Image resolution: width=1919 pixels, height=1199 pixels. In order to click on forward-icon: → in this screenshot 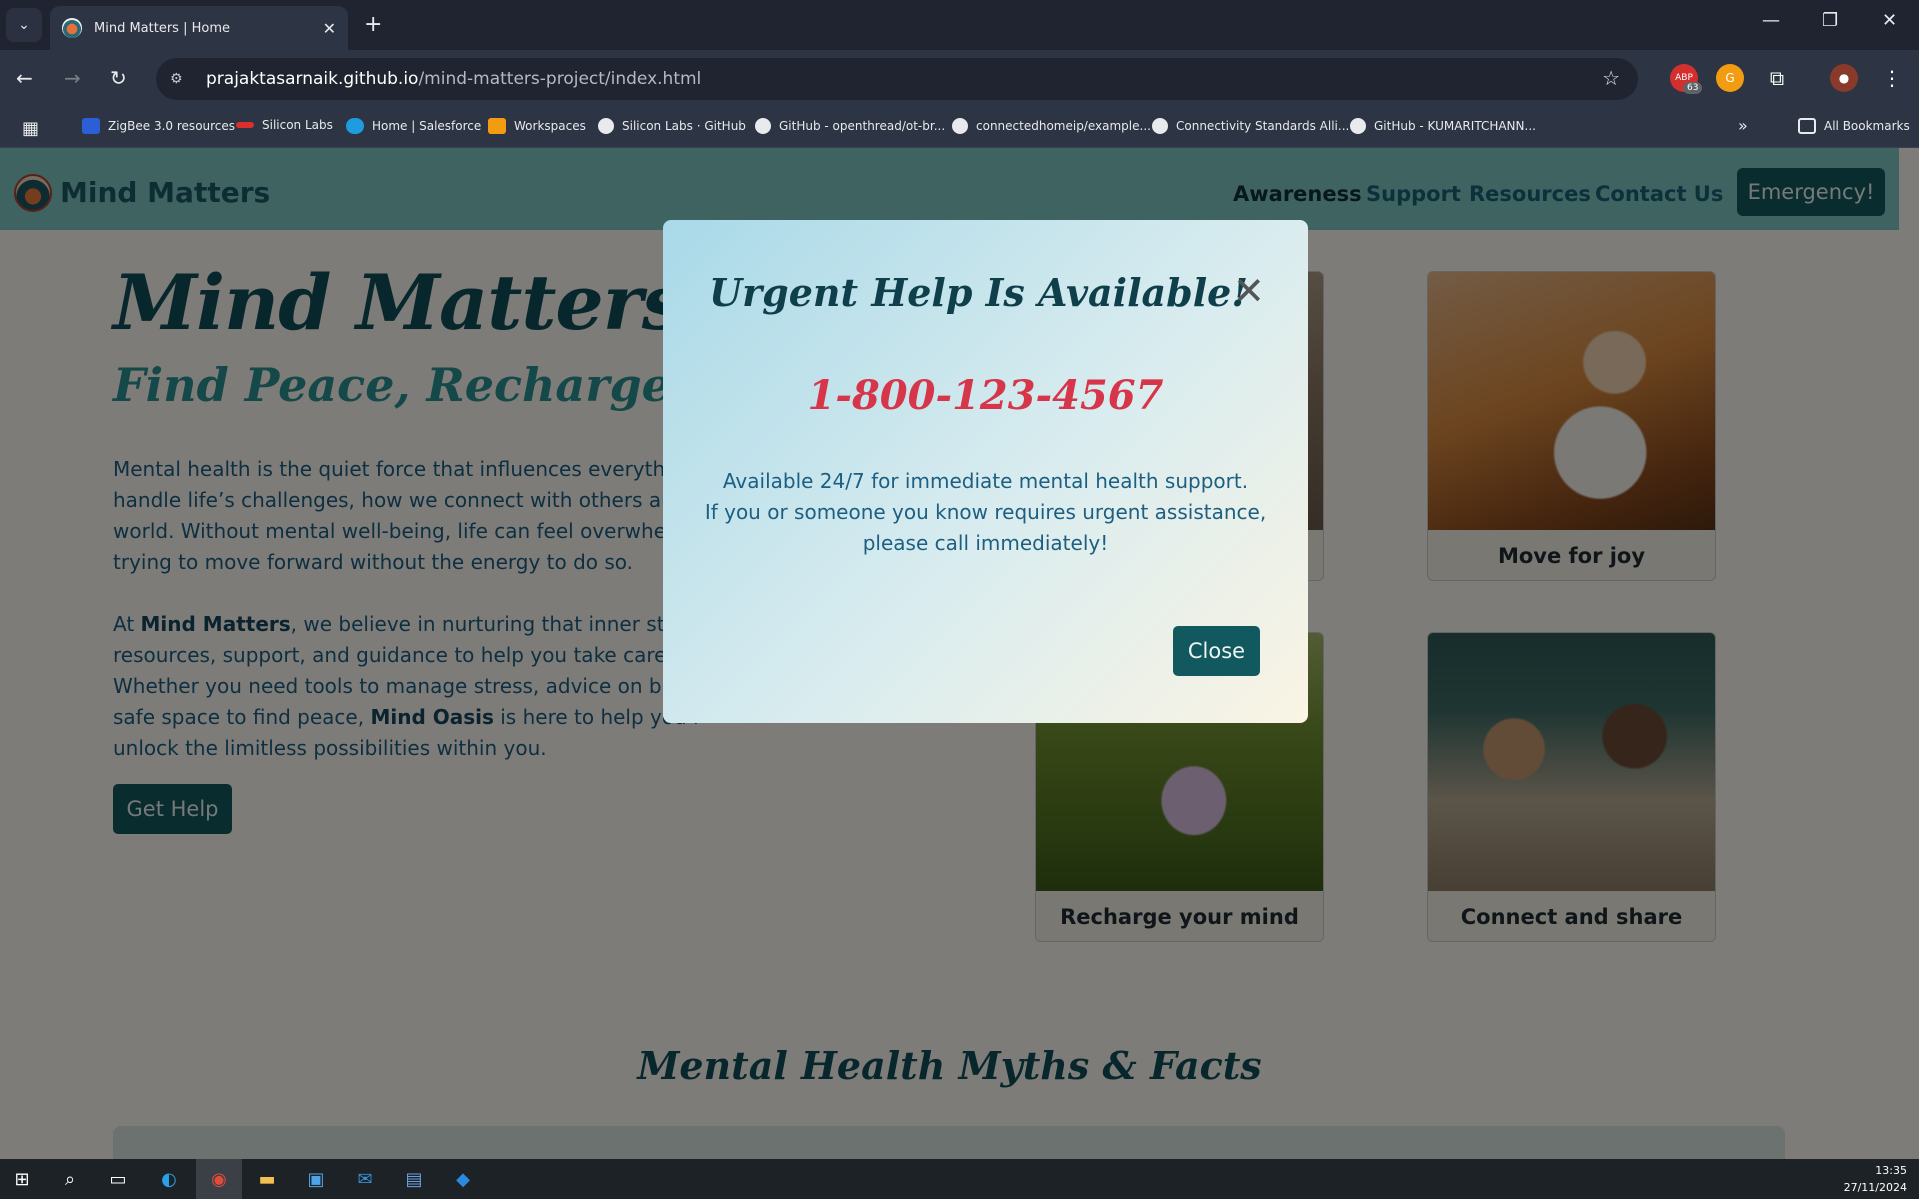, I will do `click(72, 78)`.